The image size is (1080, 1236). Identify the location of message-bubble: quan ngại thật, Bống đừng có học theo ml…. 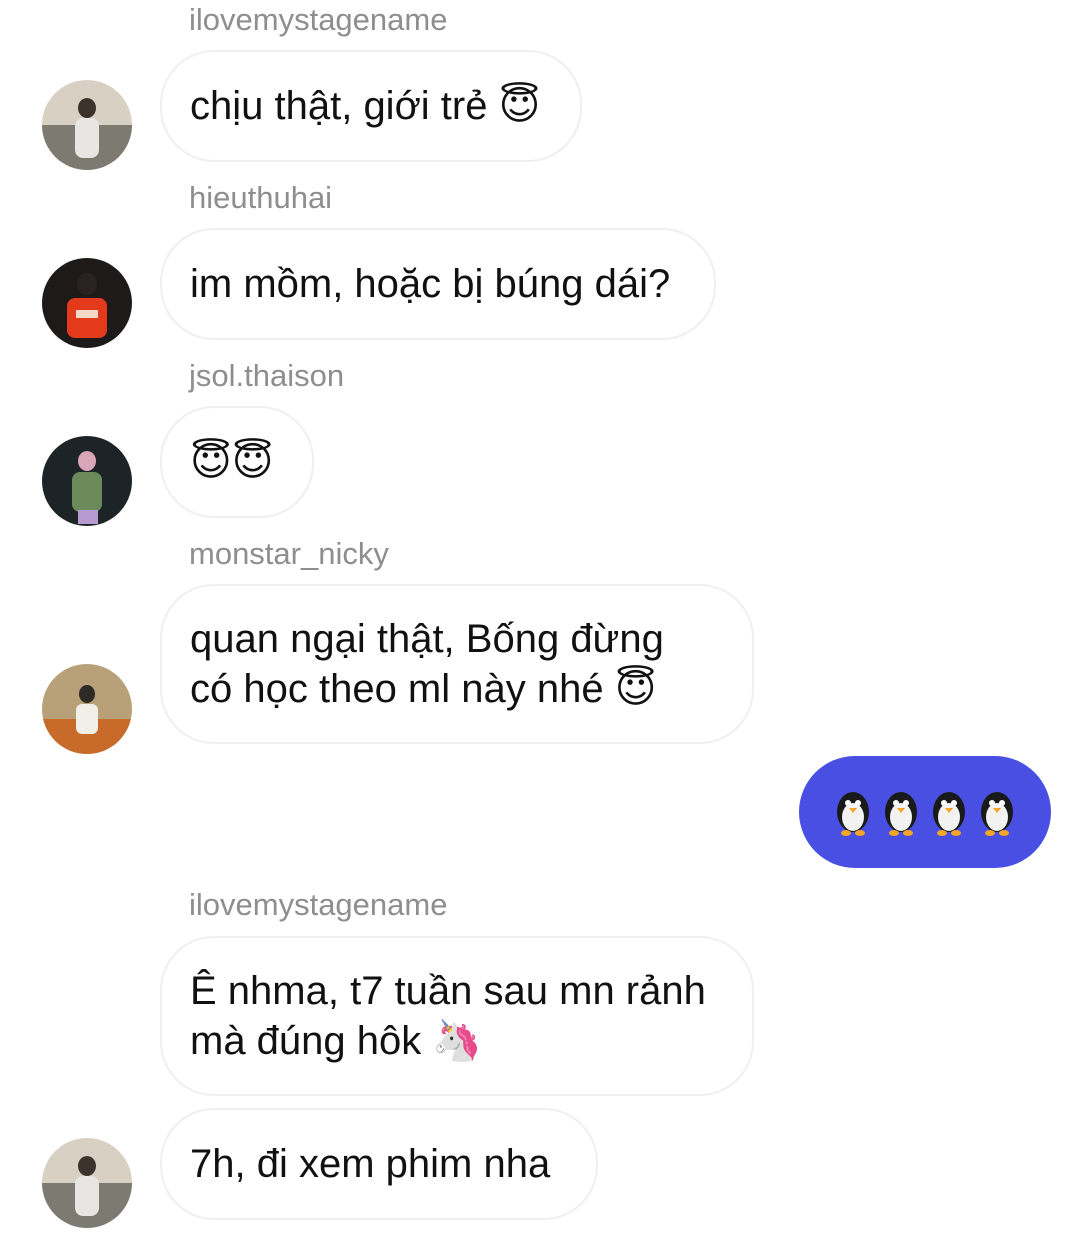
(457, 664).